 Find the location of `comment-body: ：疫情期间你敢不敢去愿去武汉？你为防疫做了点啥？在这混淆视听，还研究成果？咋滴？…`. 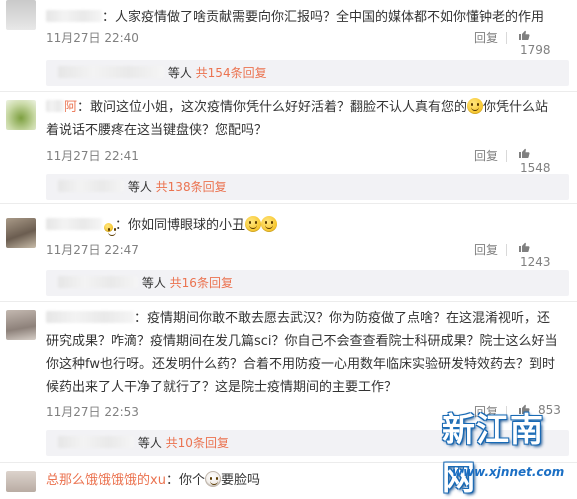

comment-body: ：疫情期间你敢不敢去愿去武汉？你为防疫做了点啥？在这混淆视听，还研究成果？咋滴？… is located at coordinates (302, 353).